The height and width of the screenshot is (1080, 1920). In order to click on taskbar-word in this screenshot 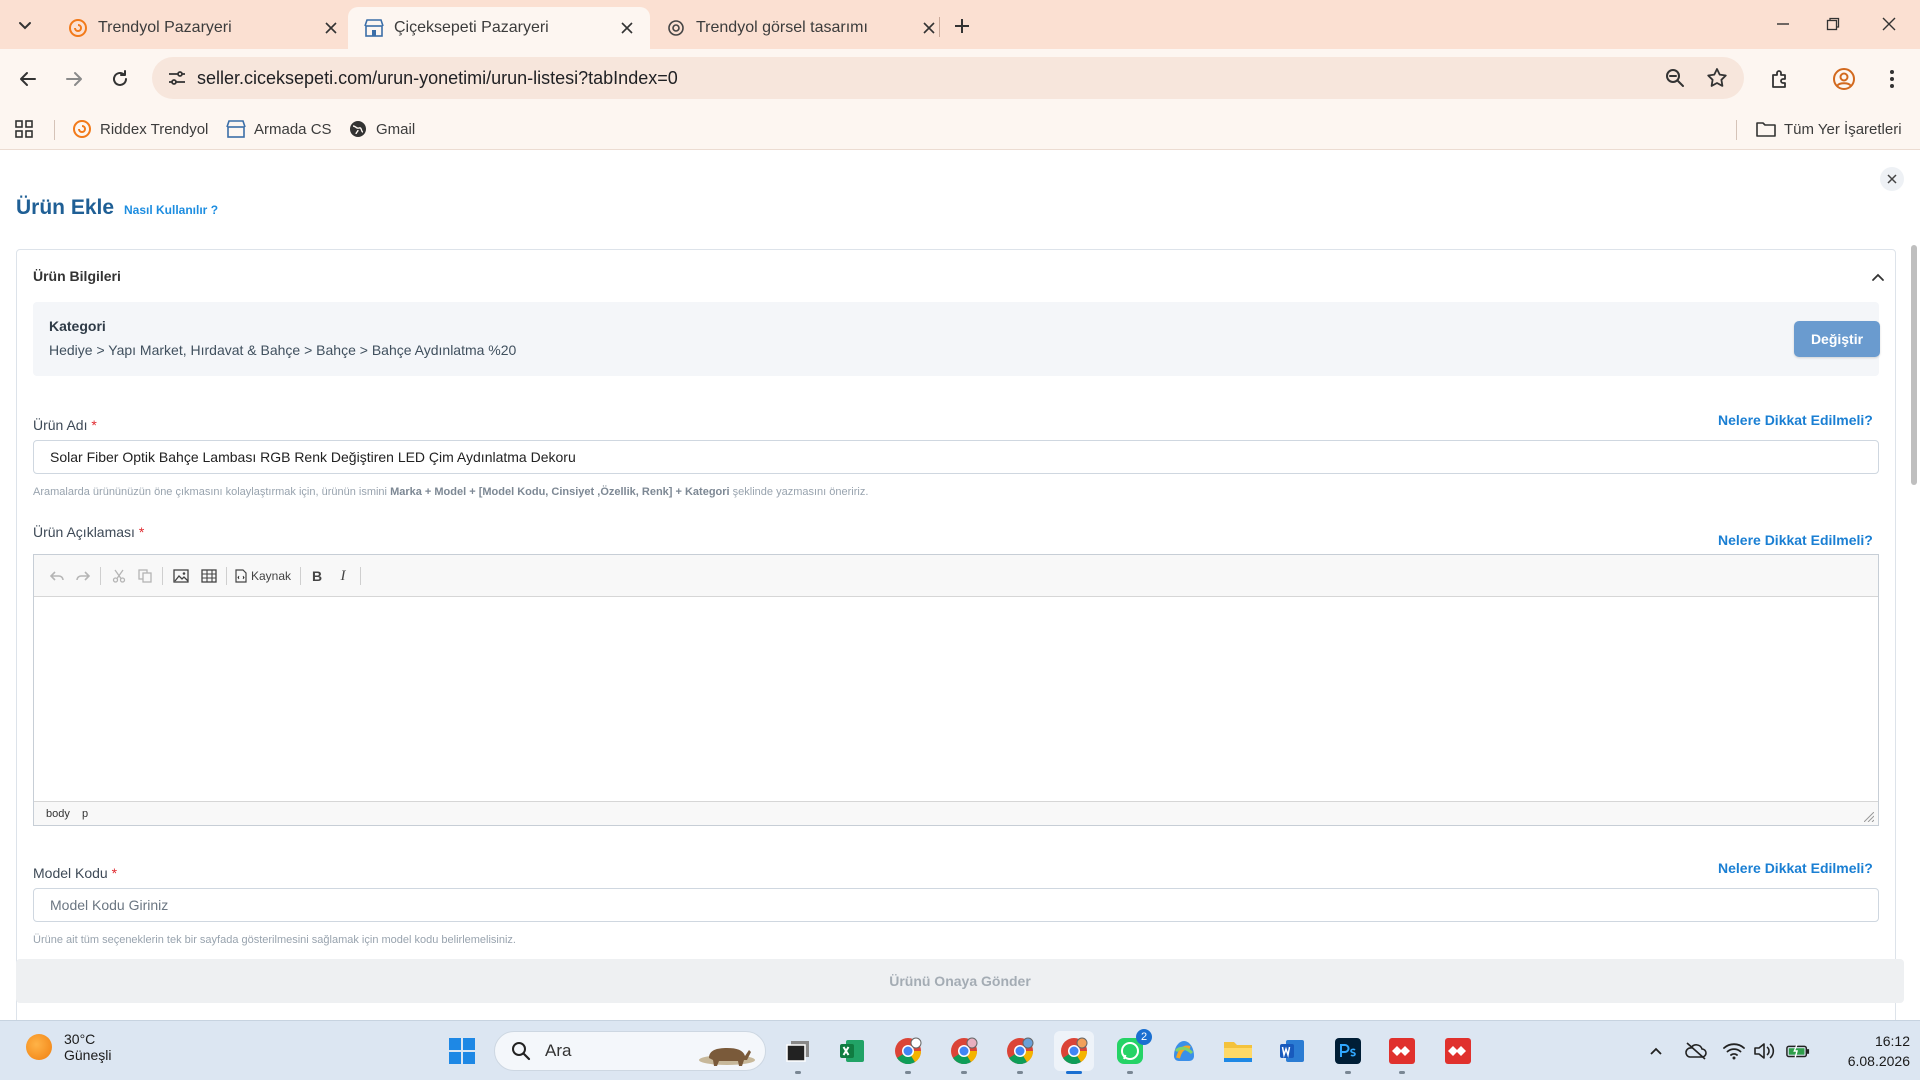, I will do `click(1292, 1051)`.